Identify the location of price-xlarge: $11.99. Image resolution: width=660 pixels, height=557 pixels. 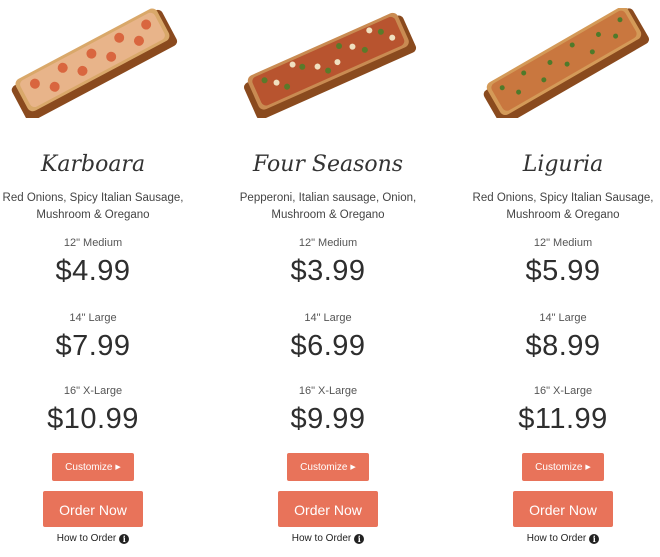
(563, 419).